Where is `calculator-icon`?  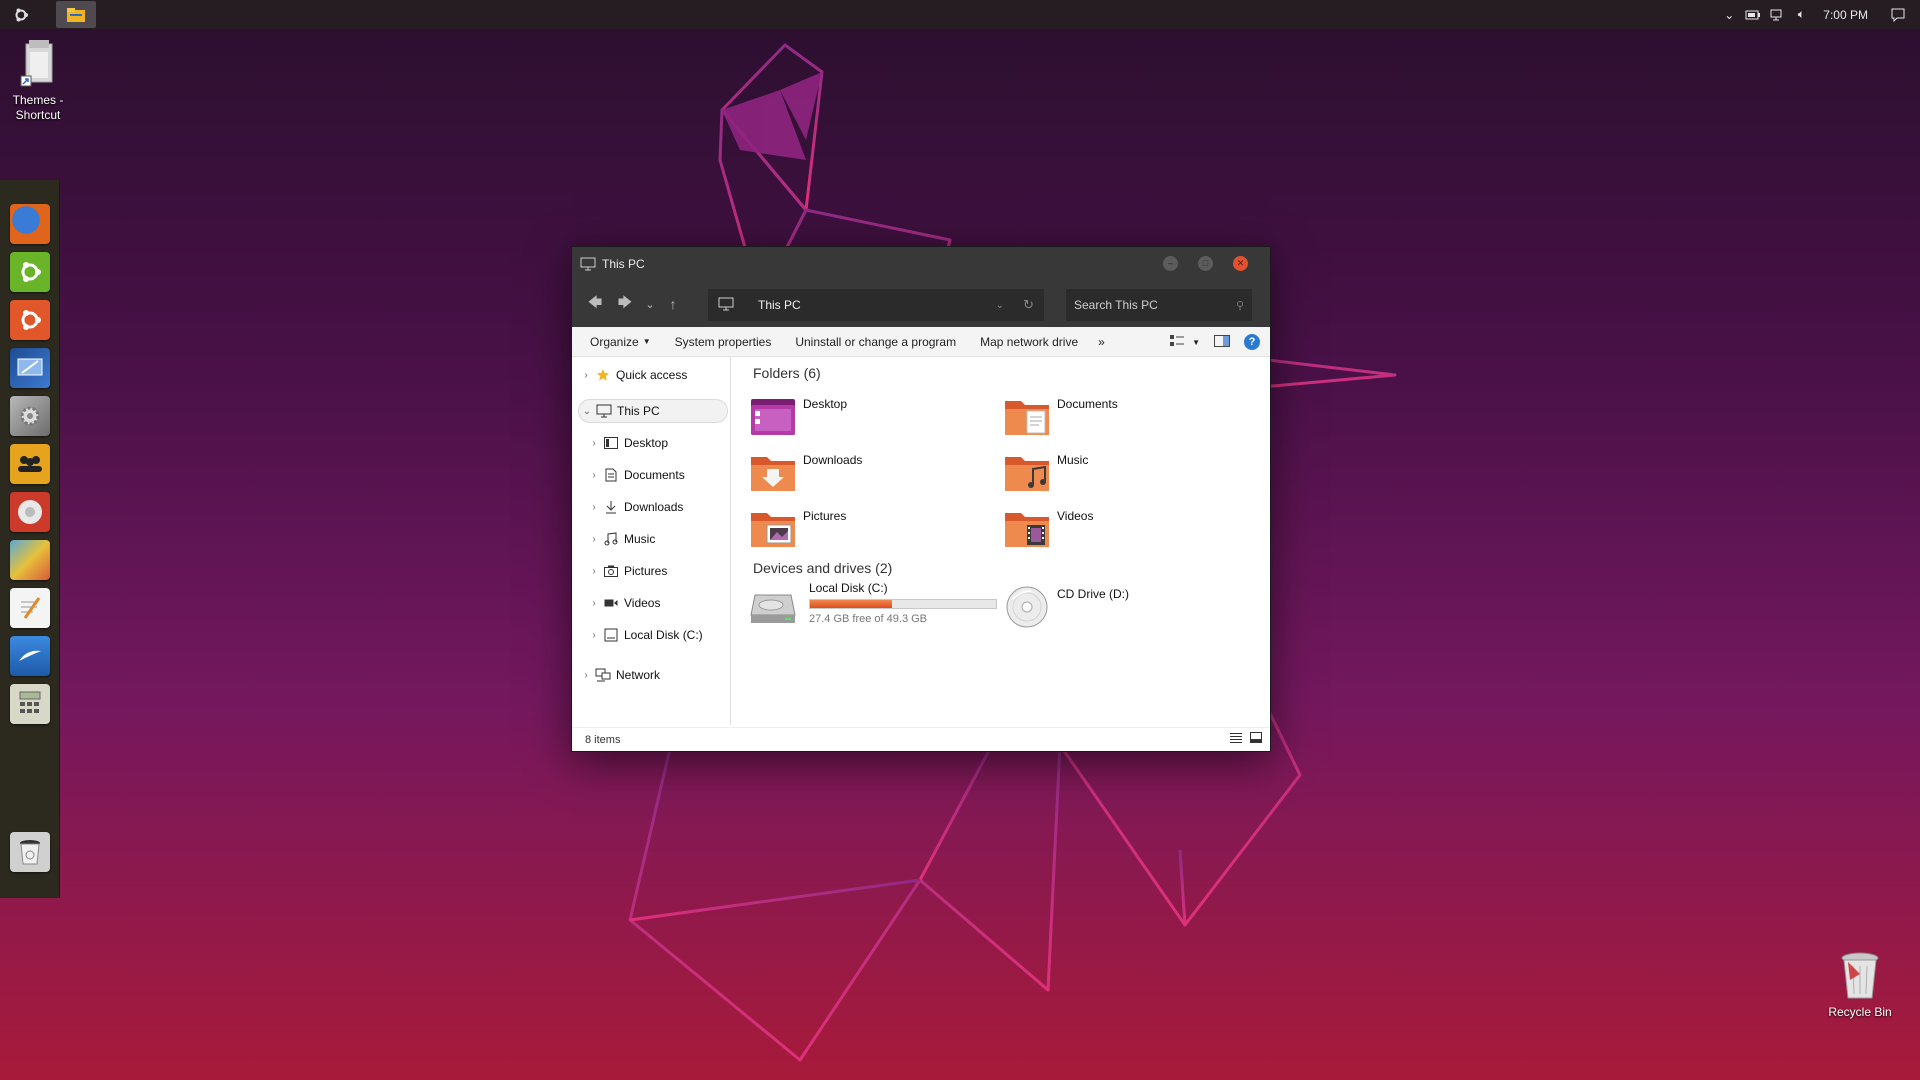
calculator-icon is located at coordinates (30, 704).